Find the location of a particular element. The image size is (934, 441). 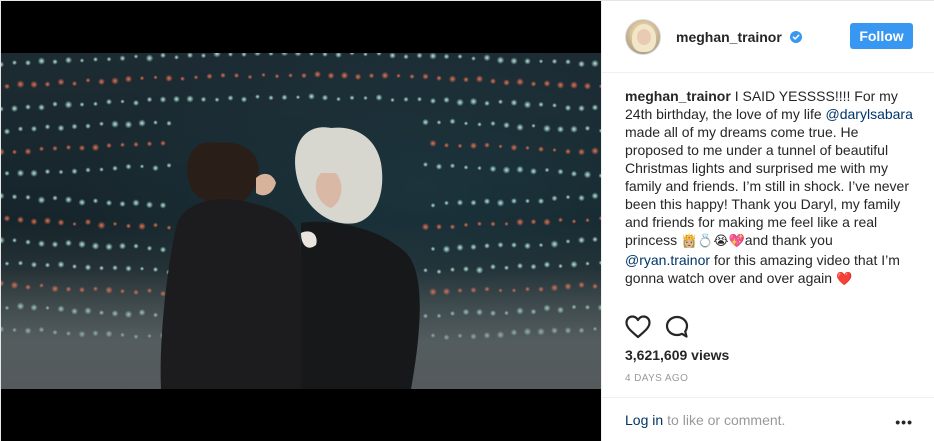

mention-link-daryl: @darylsabara is located at coordinates (869, 114).